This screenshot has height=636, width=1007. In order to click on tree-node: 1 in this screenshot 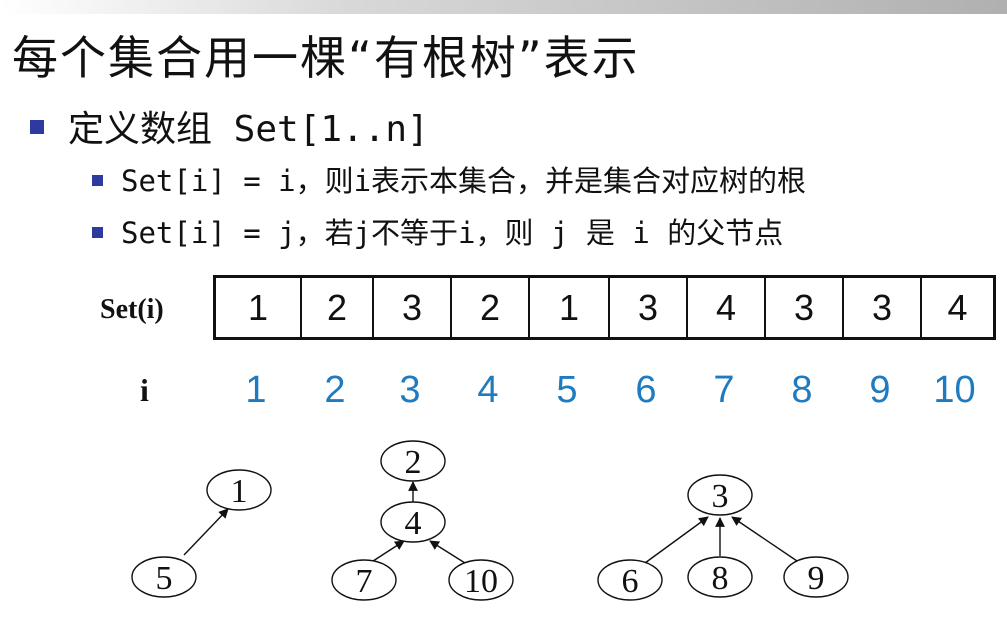, I will do `click(239, 490)`.